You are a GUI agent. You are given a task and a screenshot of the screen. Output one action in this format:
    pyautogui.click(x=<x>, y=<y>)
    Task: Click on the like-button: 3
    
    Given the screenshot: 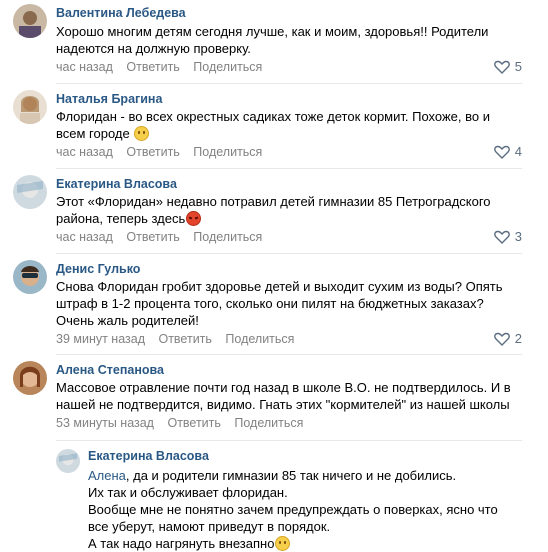 What is the action you would take?
    pyautogui.click(x=507, y=236)
    